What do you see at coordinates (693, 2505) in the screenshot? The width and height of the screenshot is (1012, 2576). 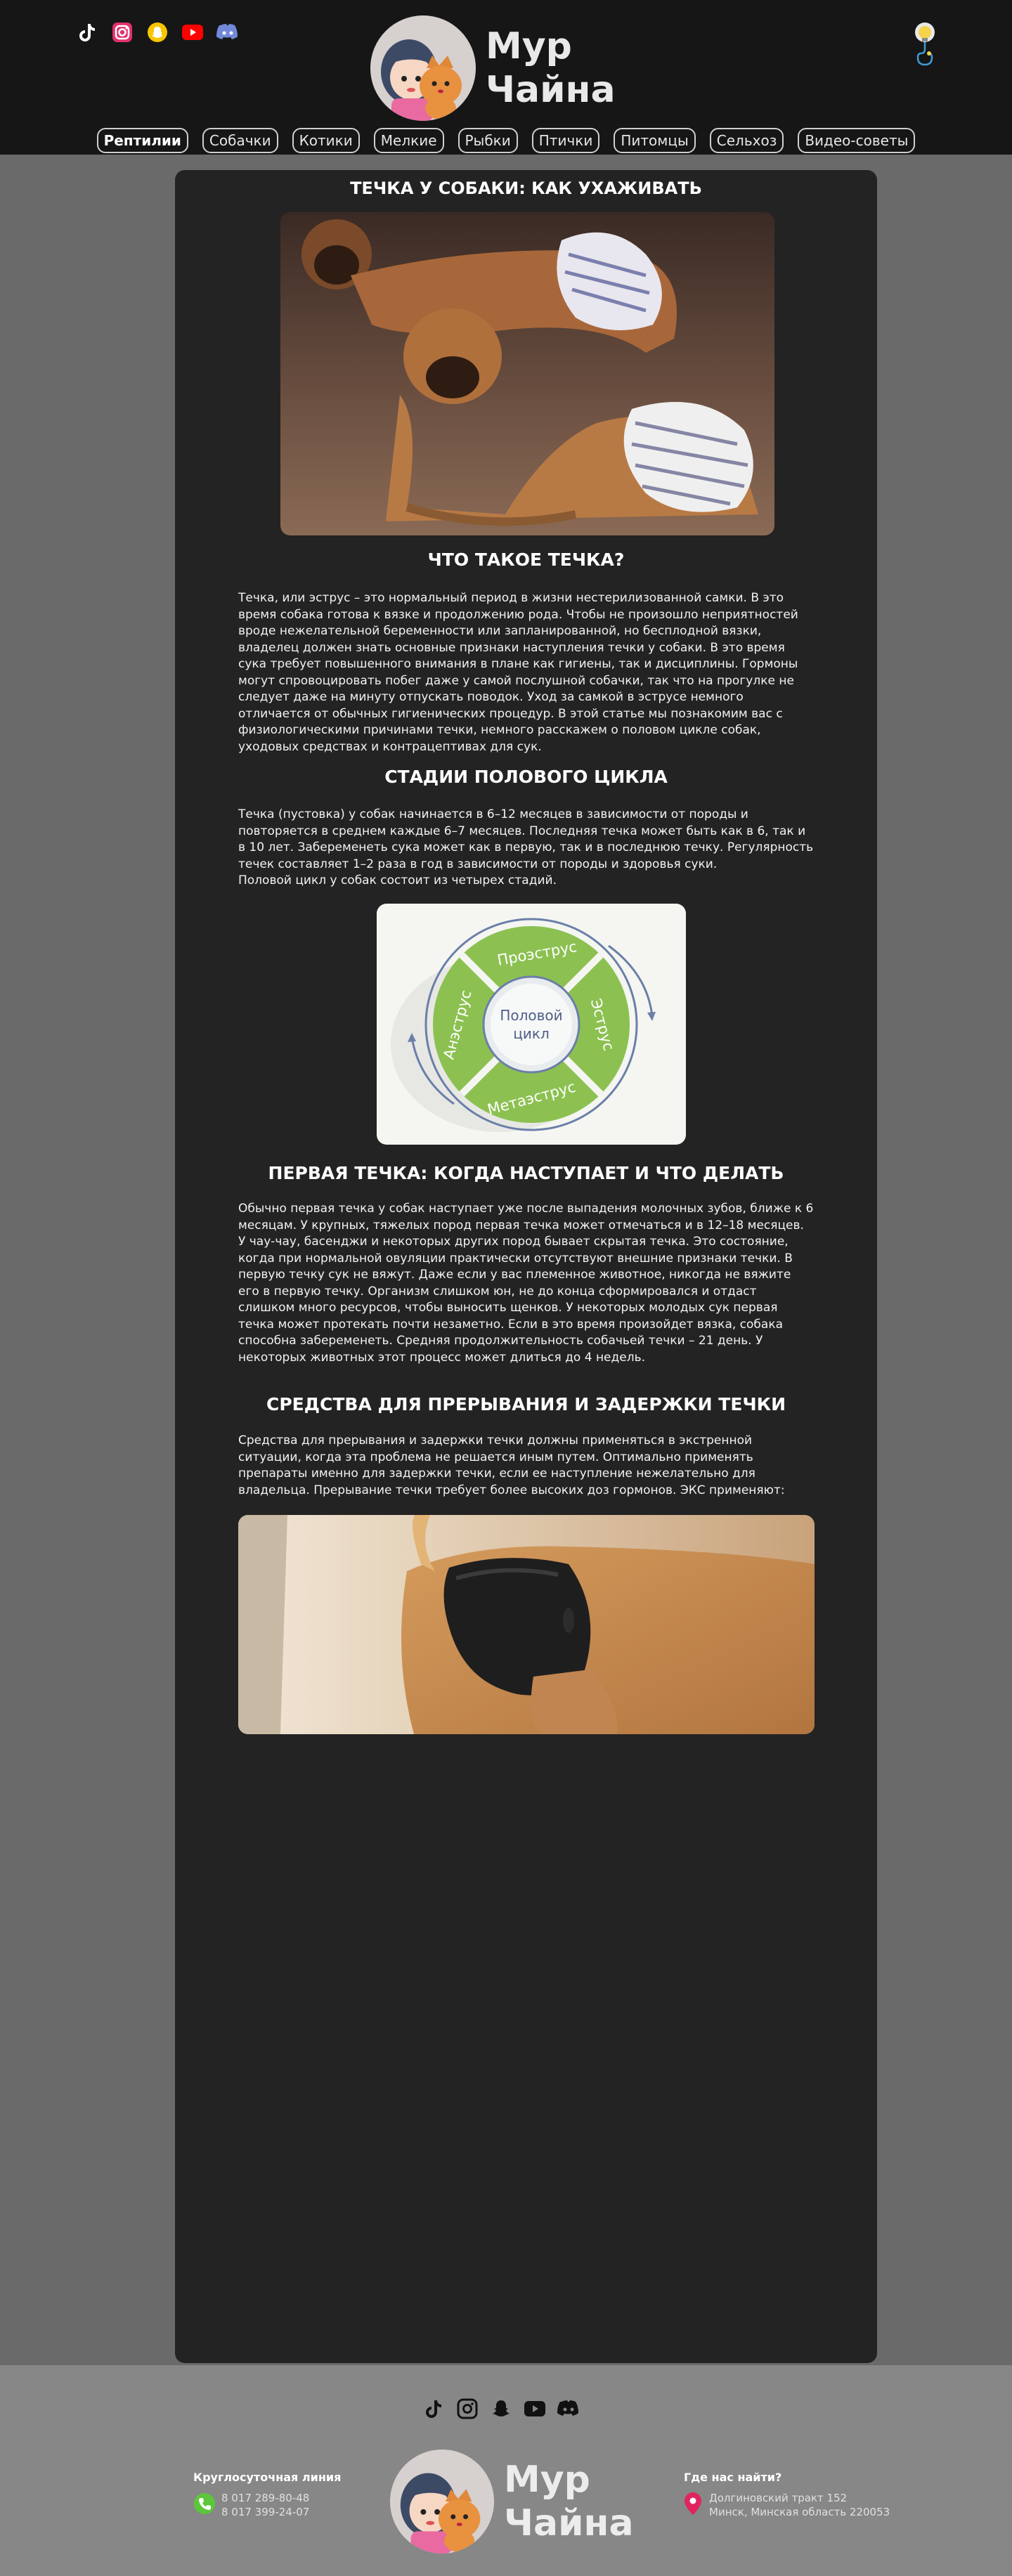 I see `map-pin-icon` at bounding box center [693, 2505].